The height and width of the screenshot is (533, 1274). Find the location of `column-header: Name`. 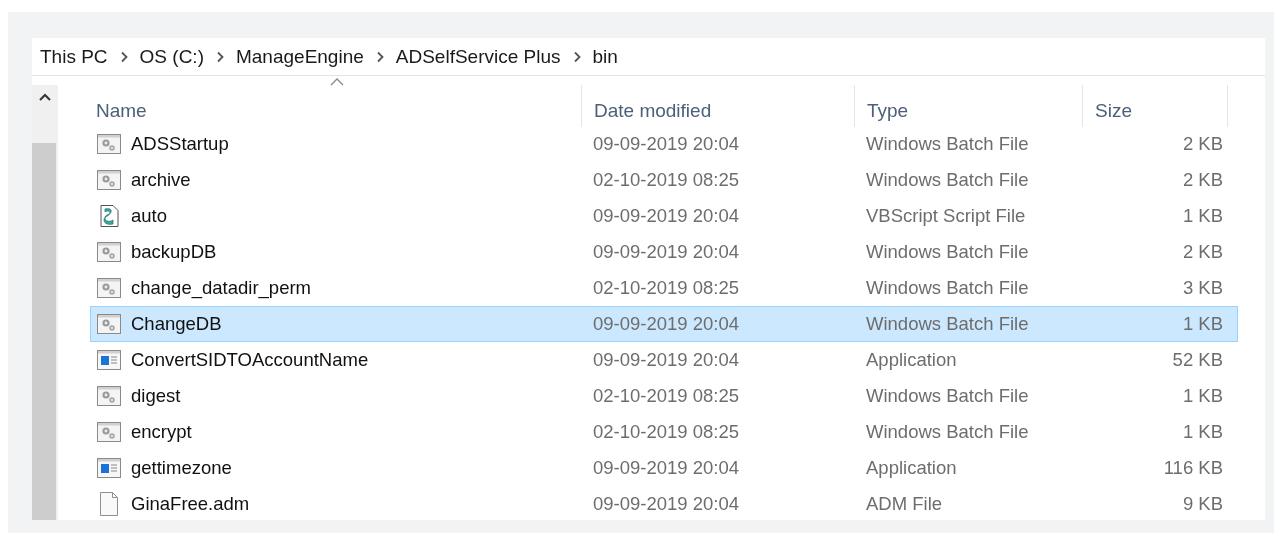

column-header: Name is located at coordinates (335, 106).